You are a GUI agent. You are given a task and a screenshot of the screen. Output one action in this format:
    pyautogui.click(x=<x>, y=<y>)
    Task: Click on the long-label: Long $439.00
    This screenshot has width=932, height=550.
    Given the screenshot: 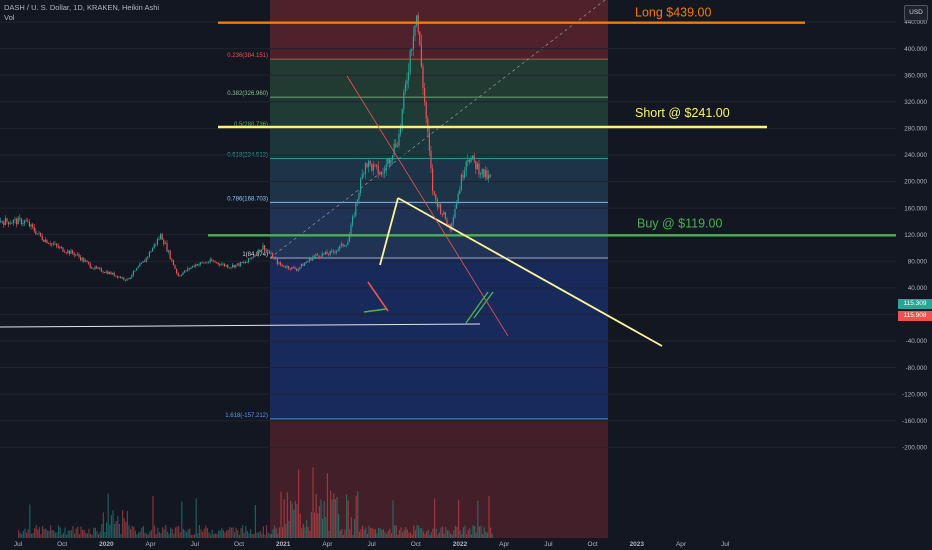 What is the action you would take?
    pyautogui.click(x=673, y=13)
    